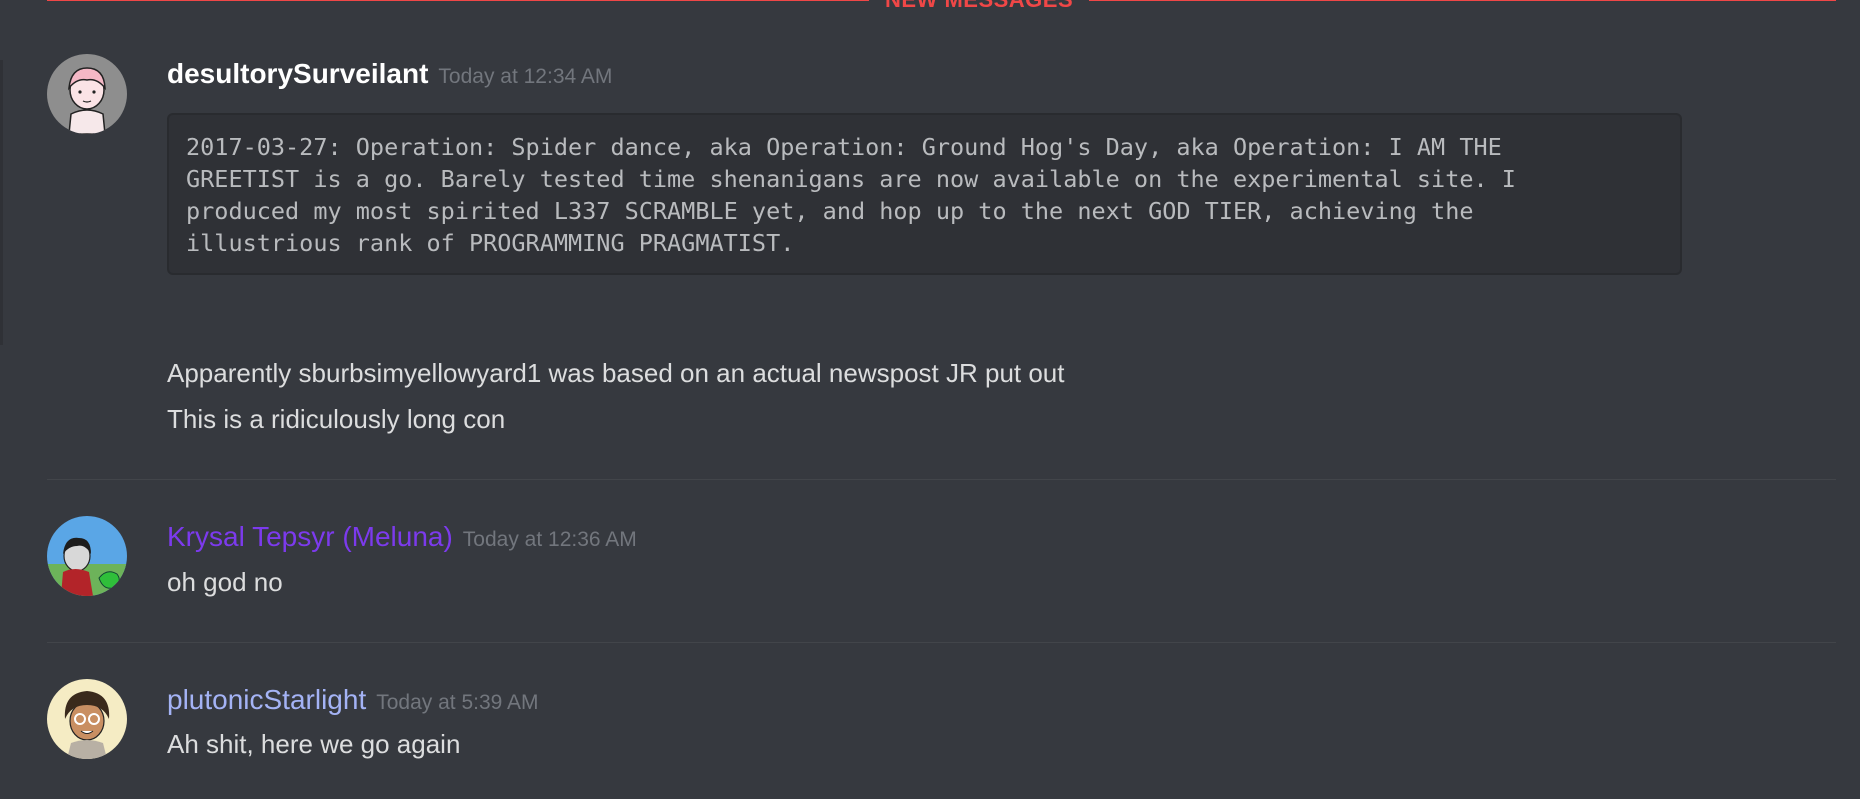 This screenshot has width=1860, height=799. What do you see at coordinates (310, 536) in the screenshot?
I see `author-name: Krysal Tepsyr (Meluna)` at bounding box center [310, 536].